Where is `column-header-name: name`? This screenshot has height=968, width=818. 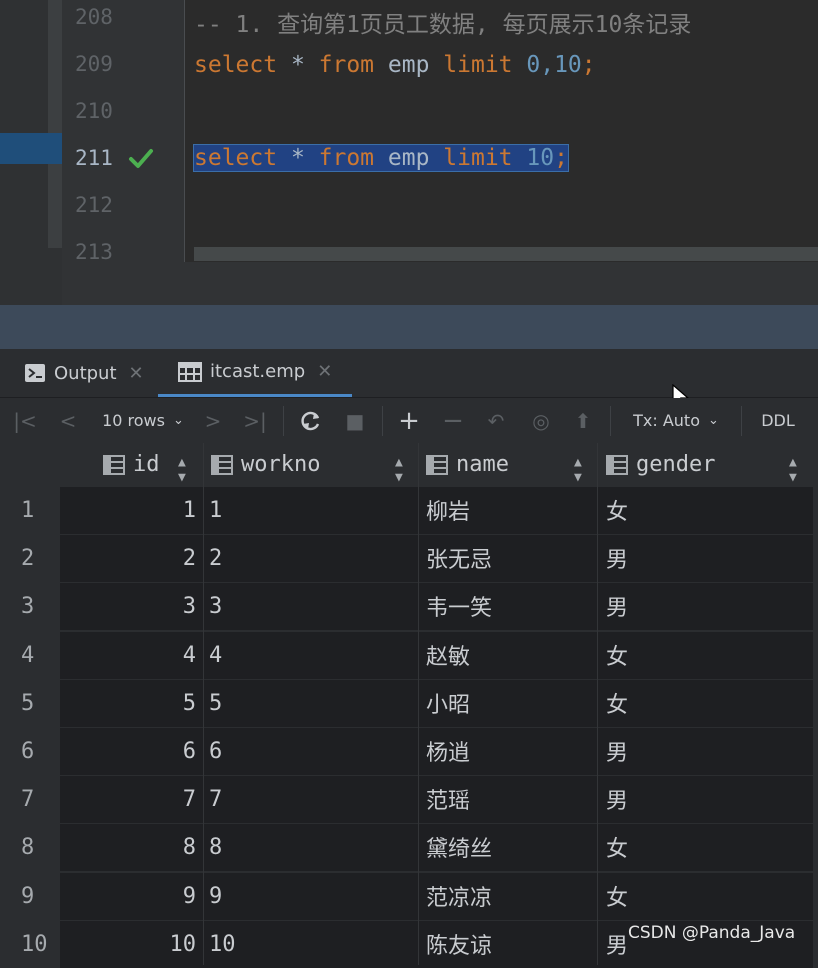
column-header-name: name is located at coordinates (467, 464).